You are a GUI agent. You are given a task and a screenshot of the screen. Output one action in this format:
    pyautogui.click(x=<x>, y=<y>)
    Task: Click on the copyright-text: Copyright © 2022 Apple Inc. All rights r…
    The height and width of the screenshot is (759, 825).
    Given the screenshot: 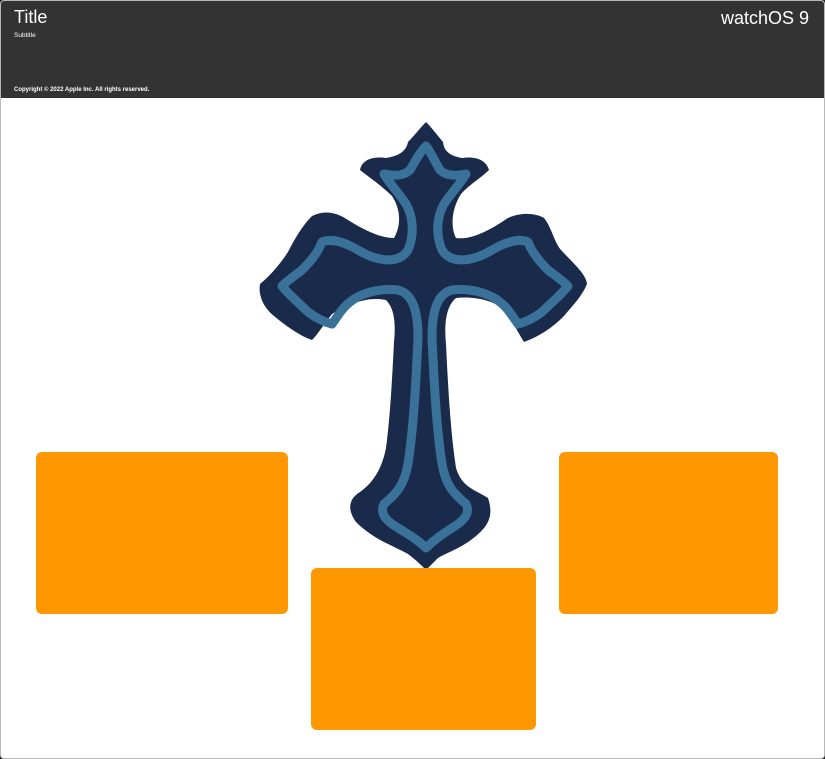 What is the action you would take?
    pyautogui.click(x=82, y=90)
    